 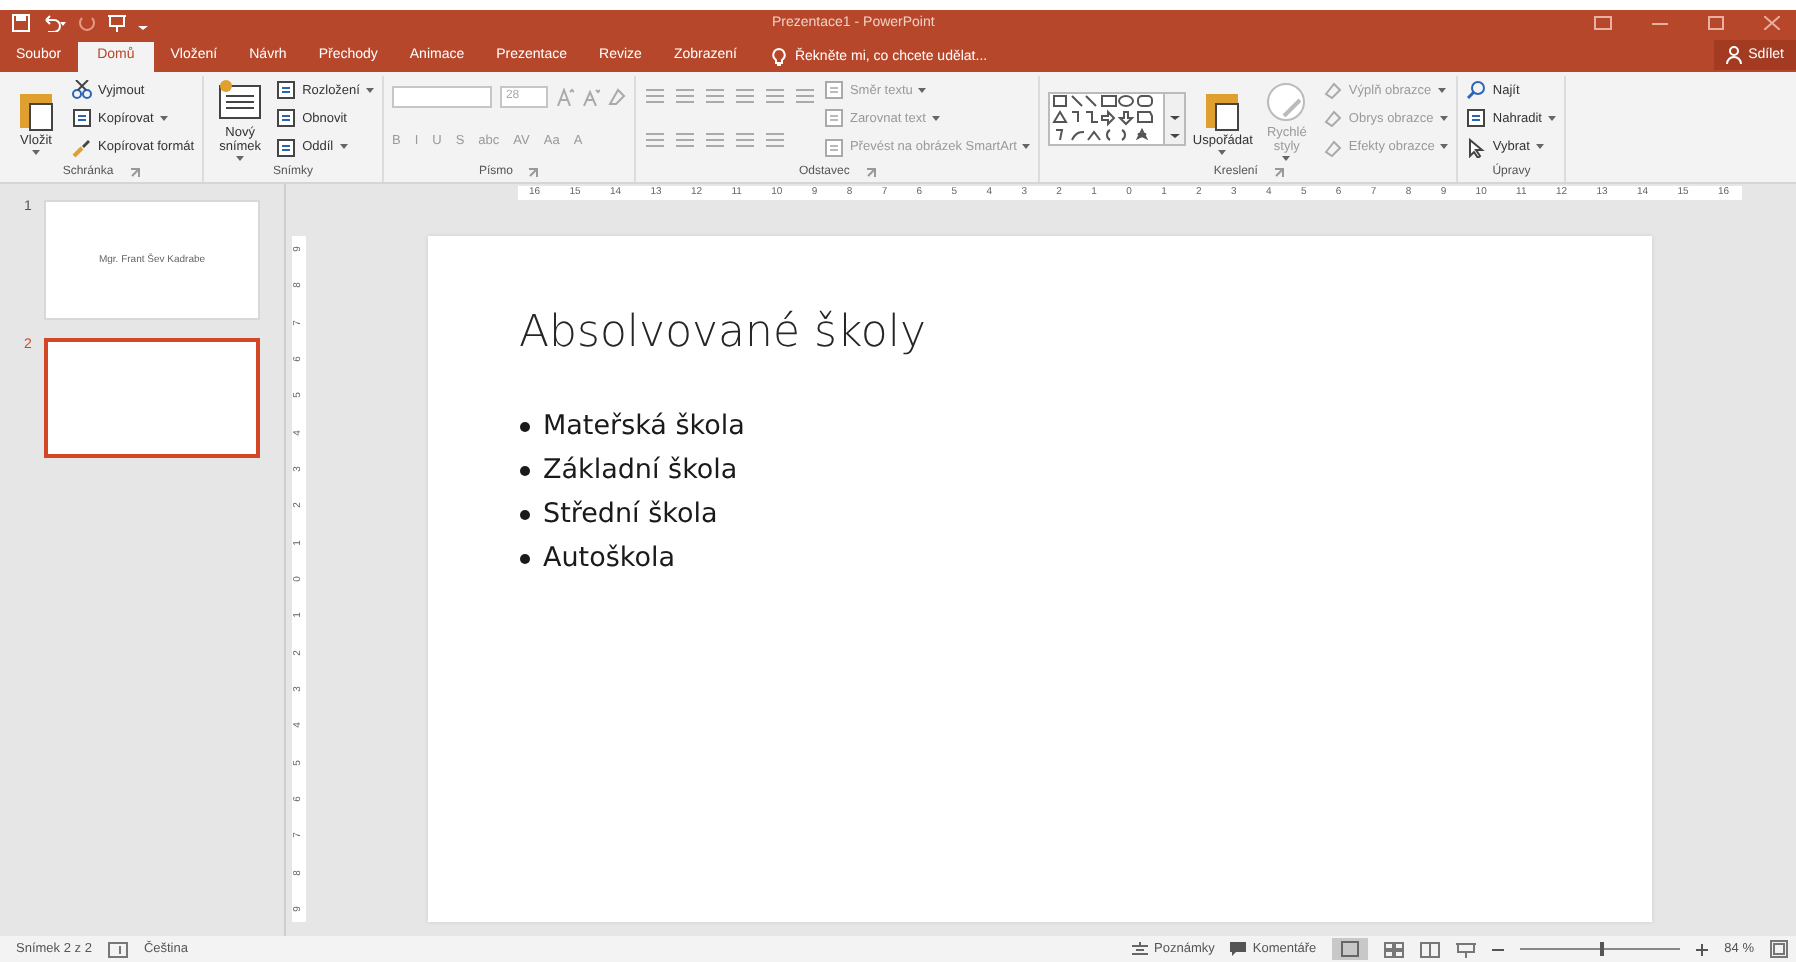 I want to click on comment-icon, so click(x=1238, y=949).